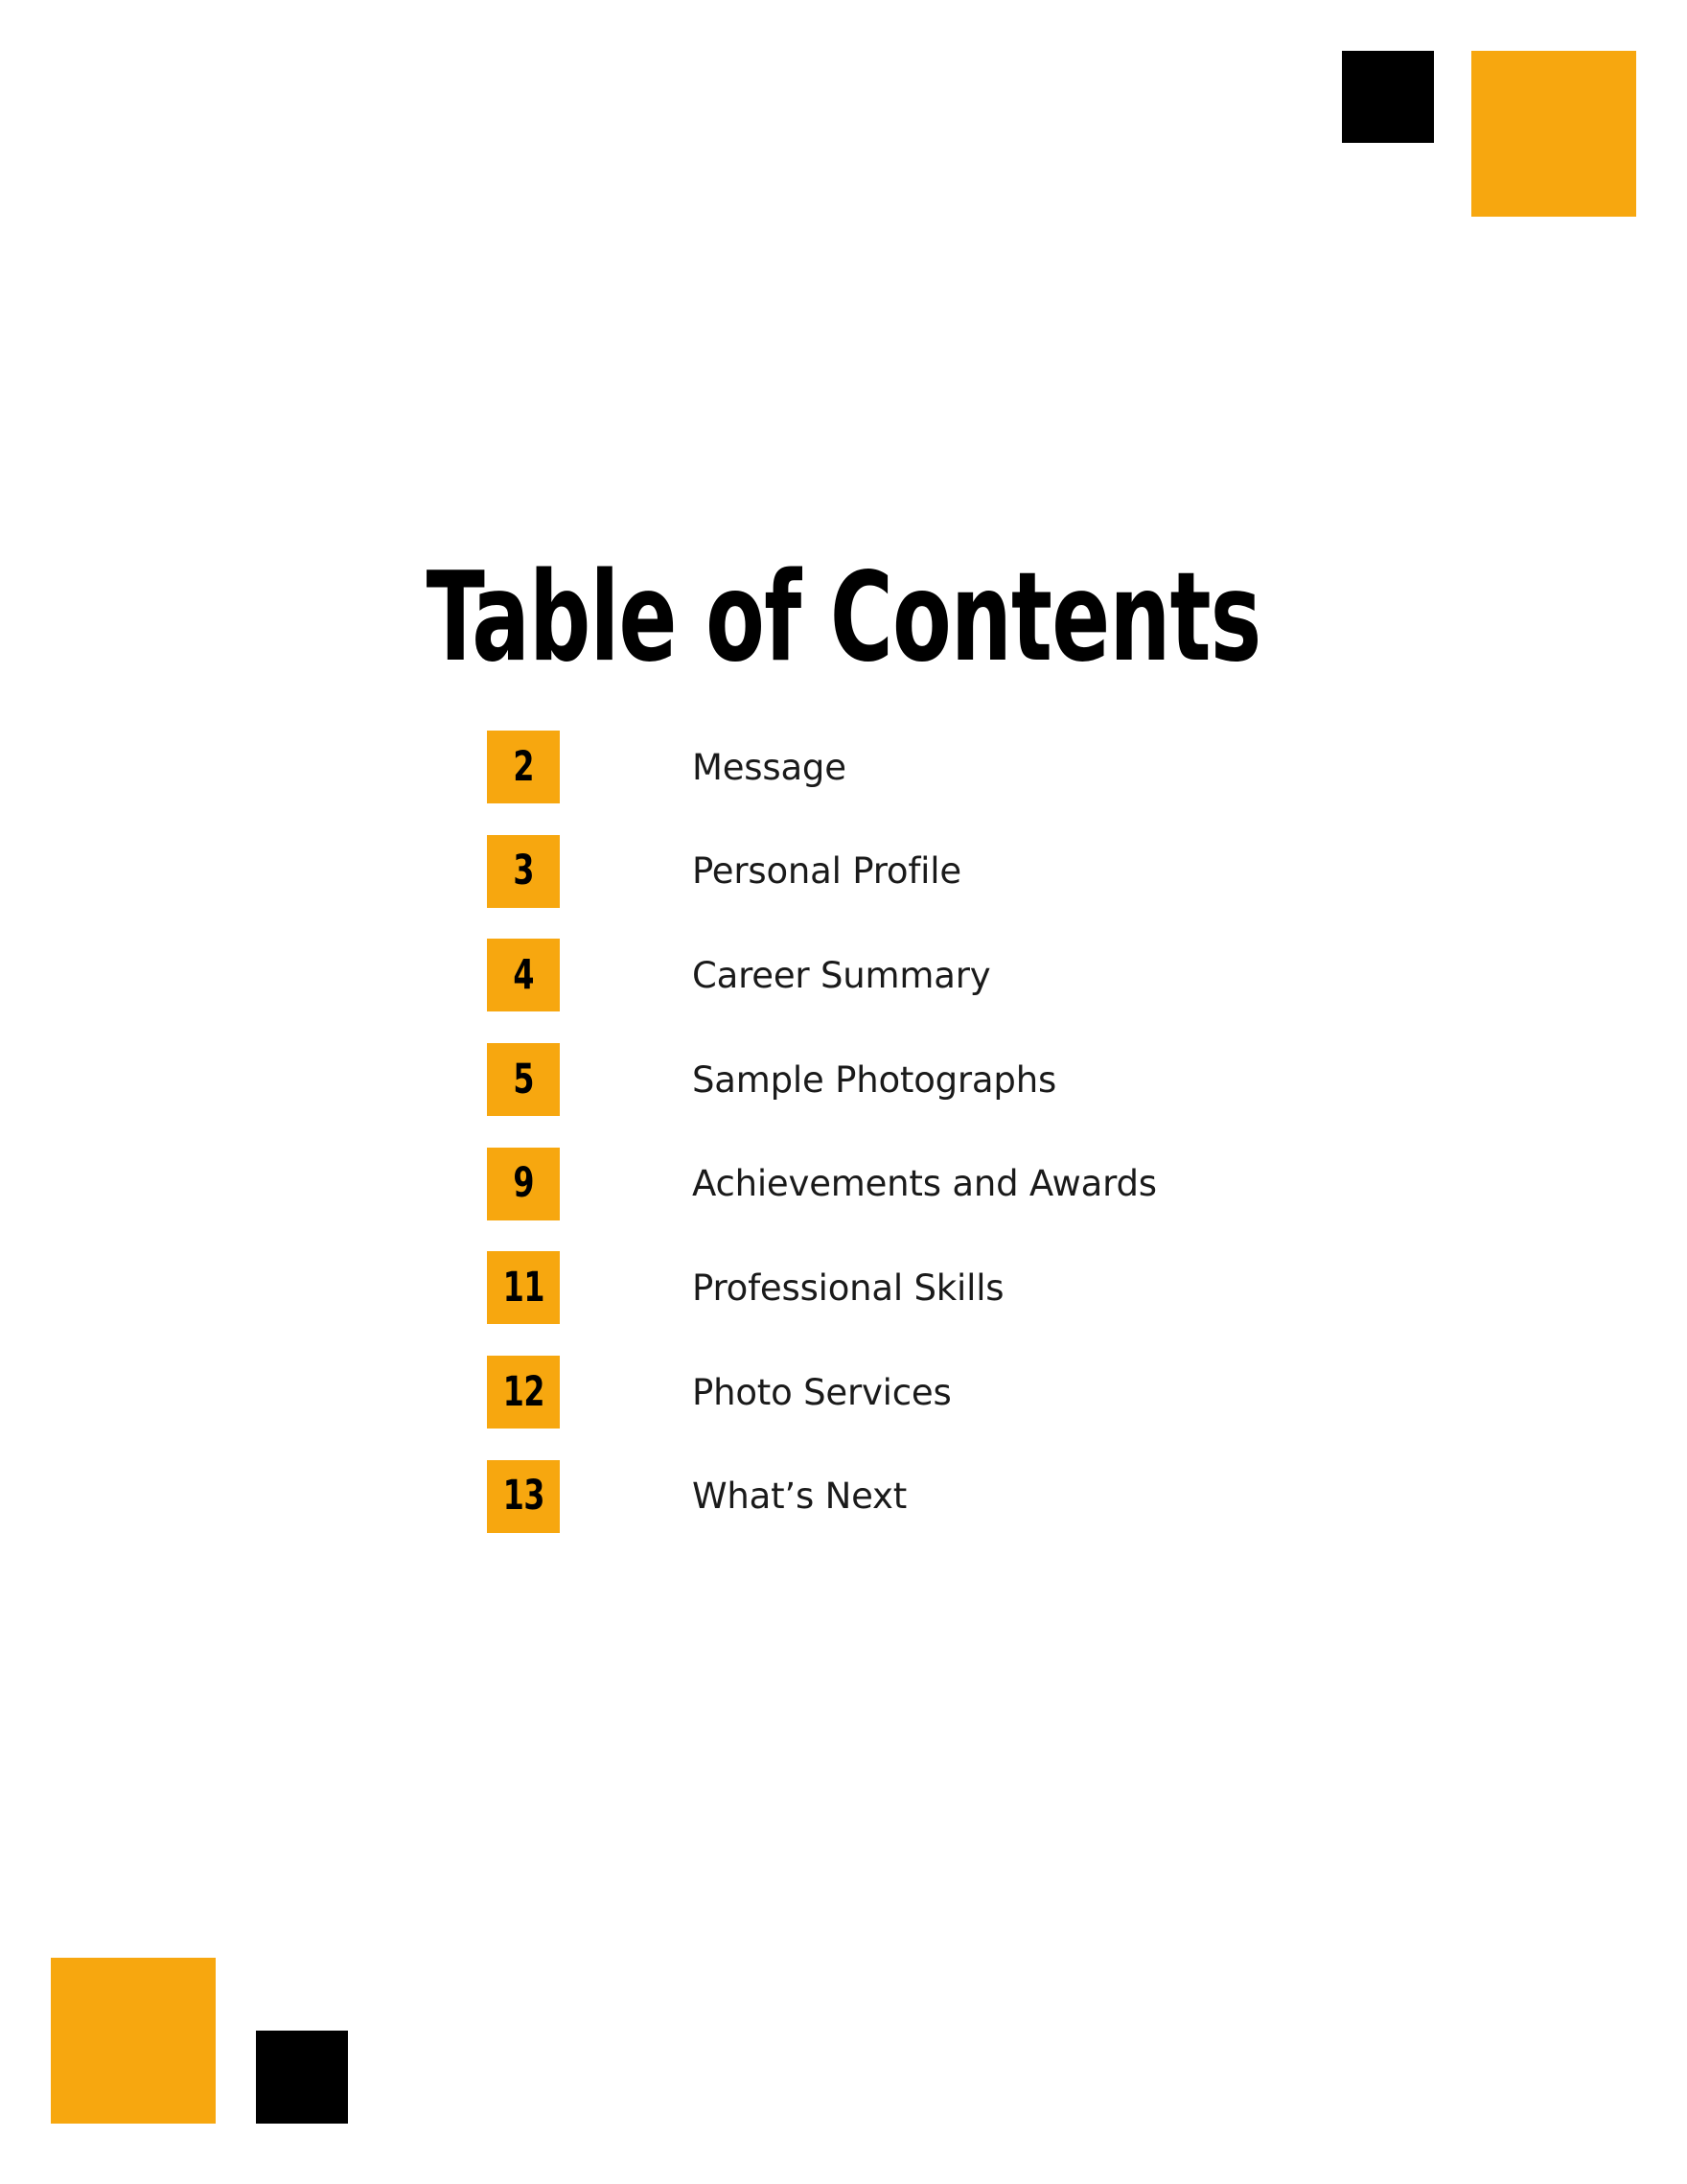  Describe the element at coordinates (924, 1184) in the screenshot. I see `toc-entry-label: Achievements and Awards` at that location.